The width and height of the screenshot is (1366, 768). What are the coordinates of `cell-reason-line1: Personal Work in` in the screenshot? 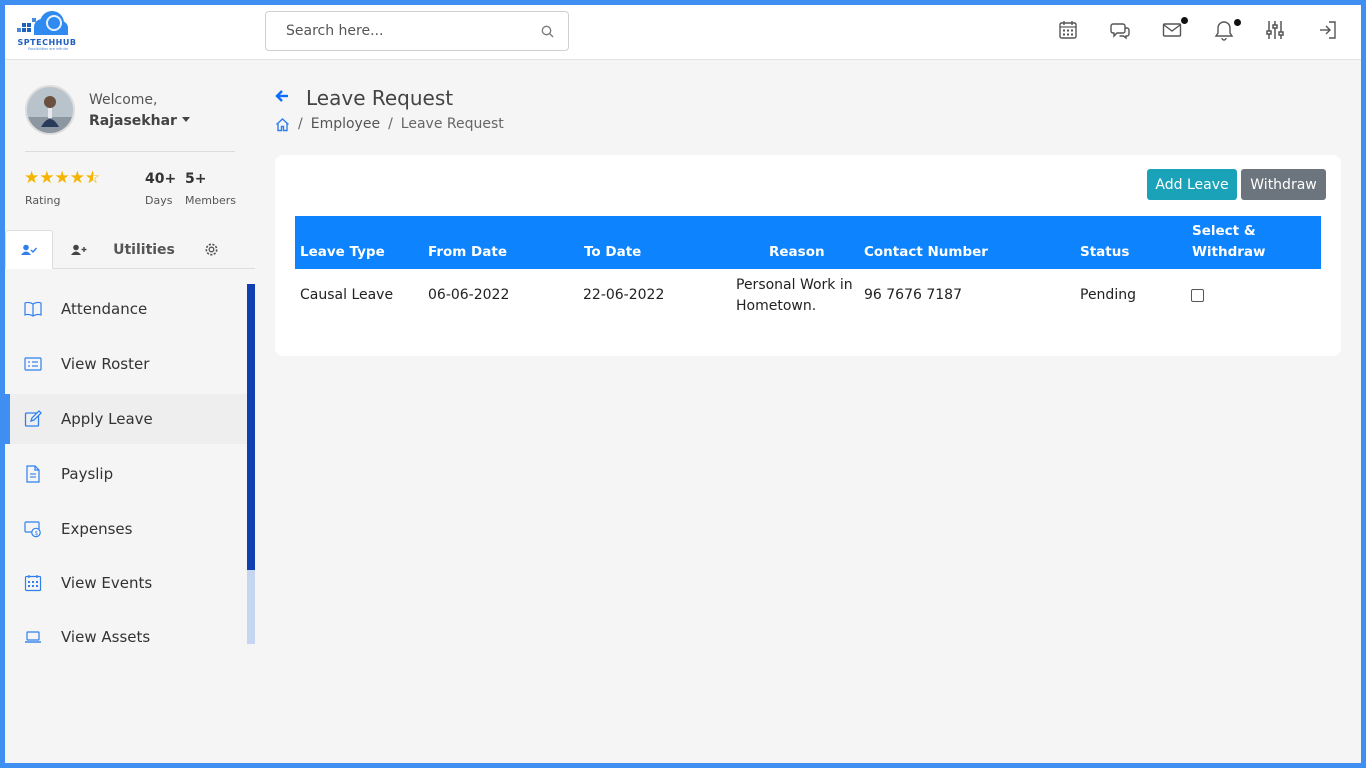 It's located at (794, 285).